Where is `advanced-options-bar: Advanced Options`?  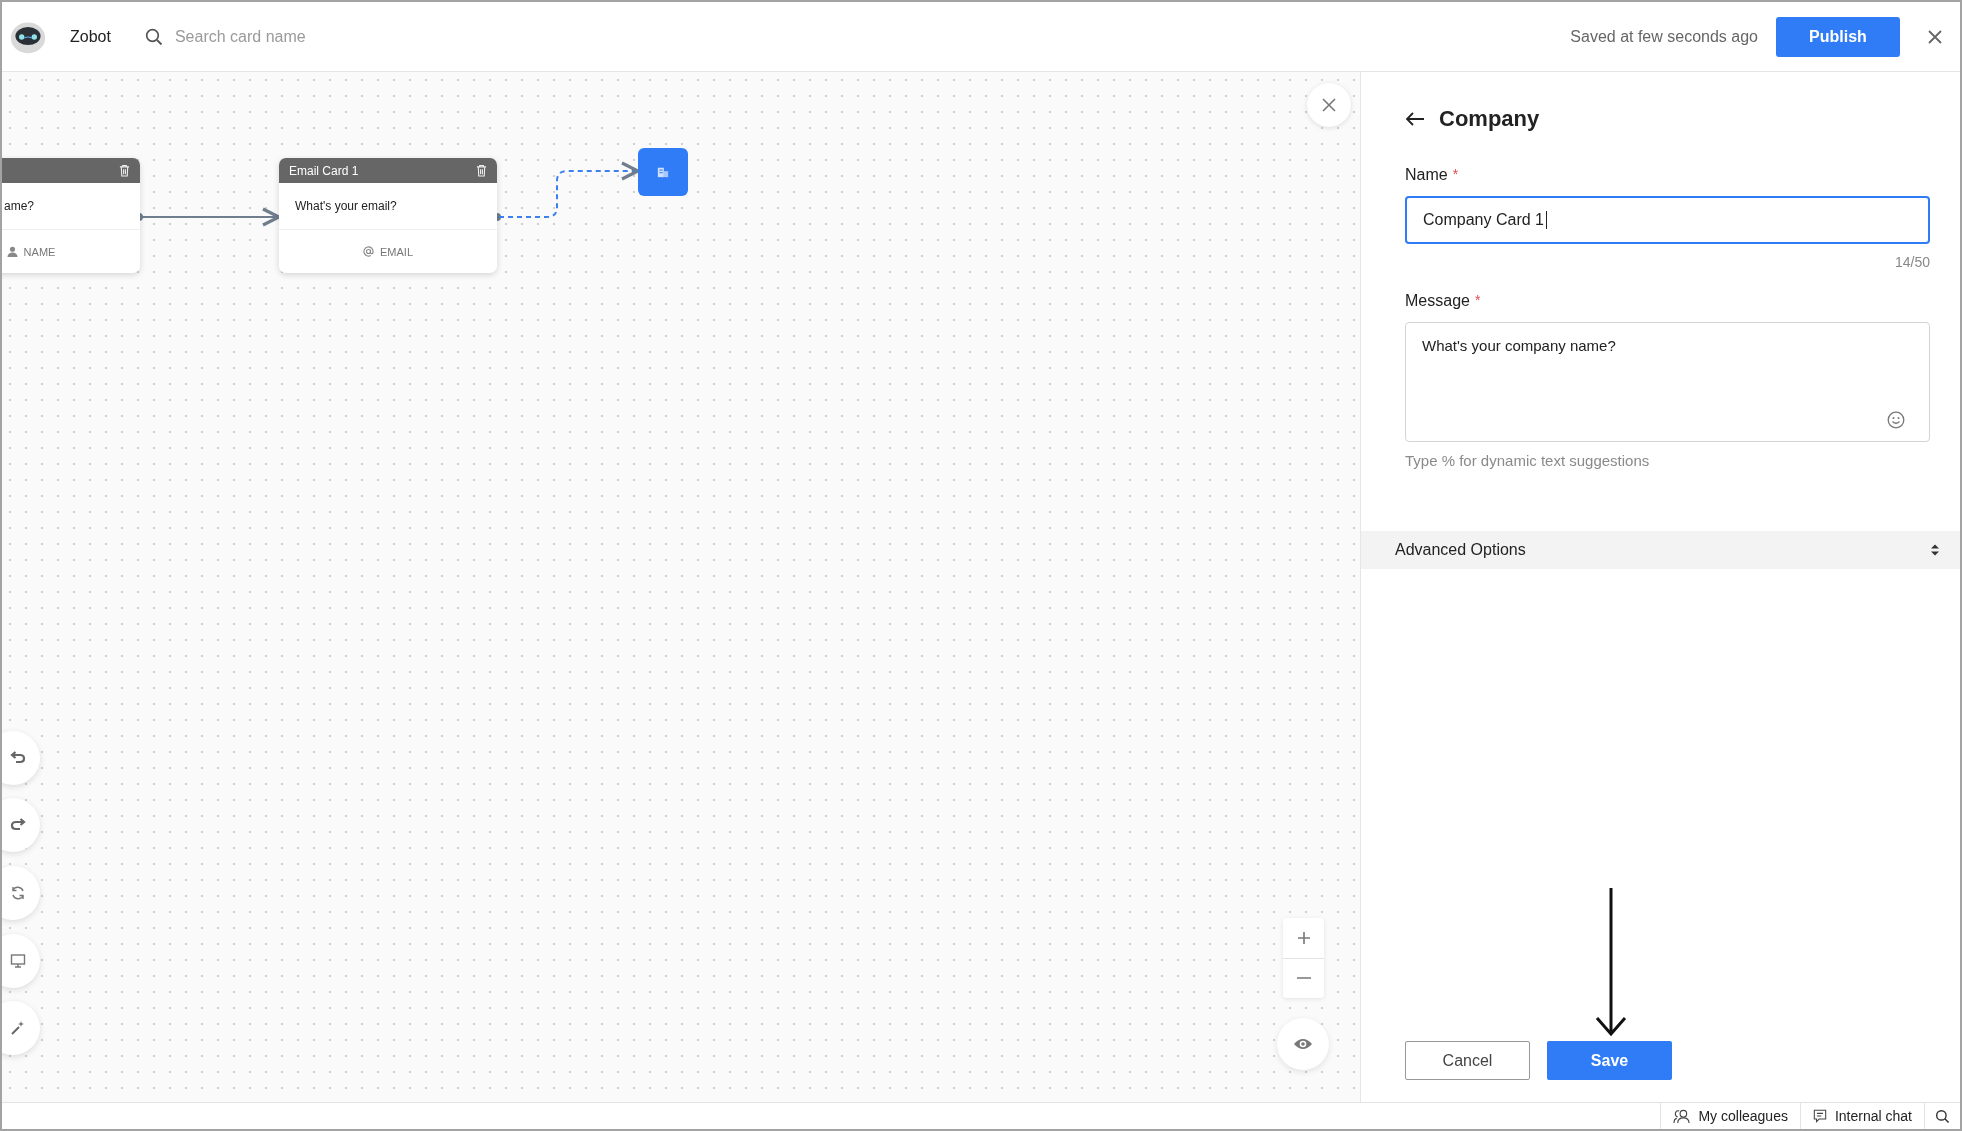 advanced-options-bar: Advanced Options is located at coordinates (1660, 550).